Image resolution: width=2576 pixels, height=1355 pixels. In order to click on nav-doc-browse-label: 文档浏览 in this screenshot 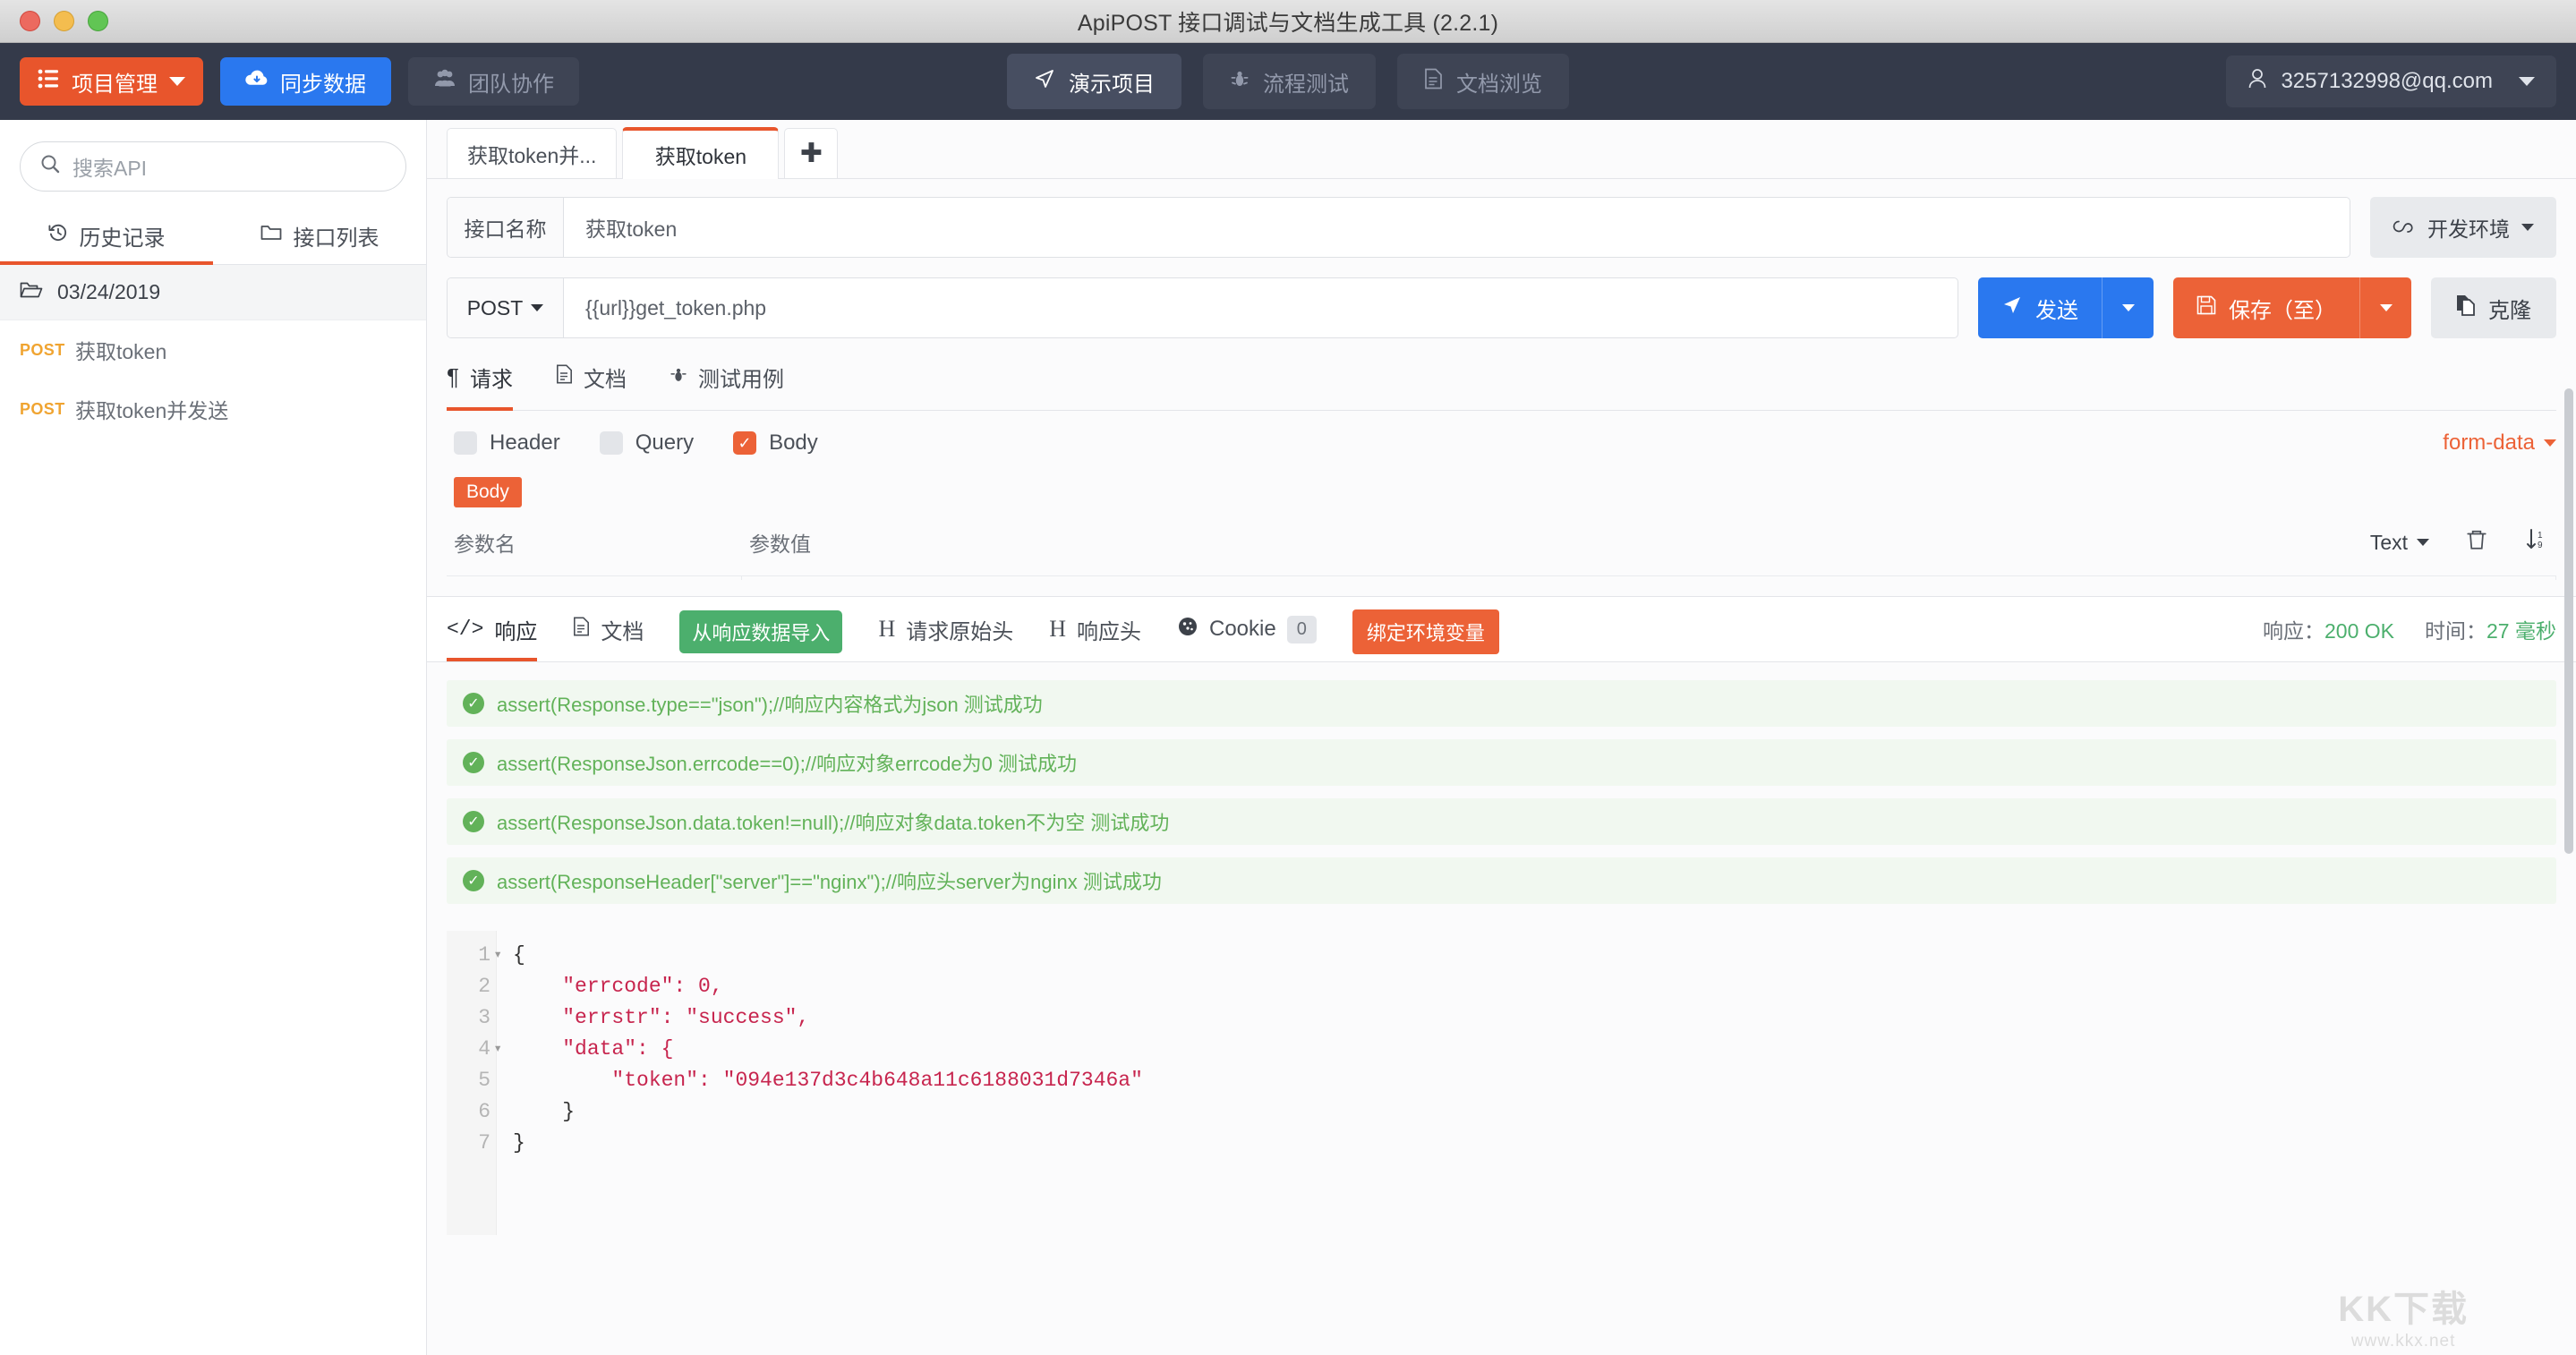, I will do `click(1499, 84)`.